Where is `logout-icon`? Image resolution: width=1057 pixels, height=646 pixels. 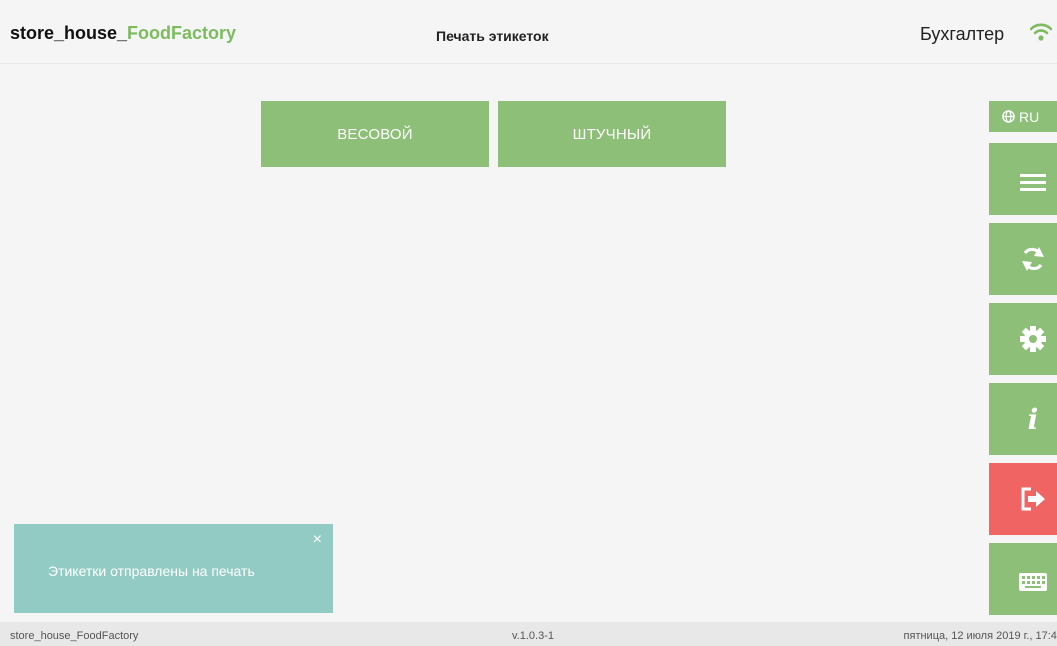 logout-icon is located at coordinates (1023, 499).